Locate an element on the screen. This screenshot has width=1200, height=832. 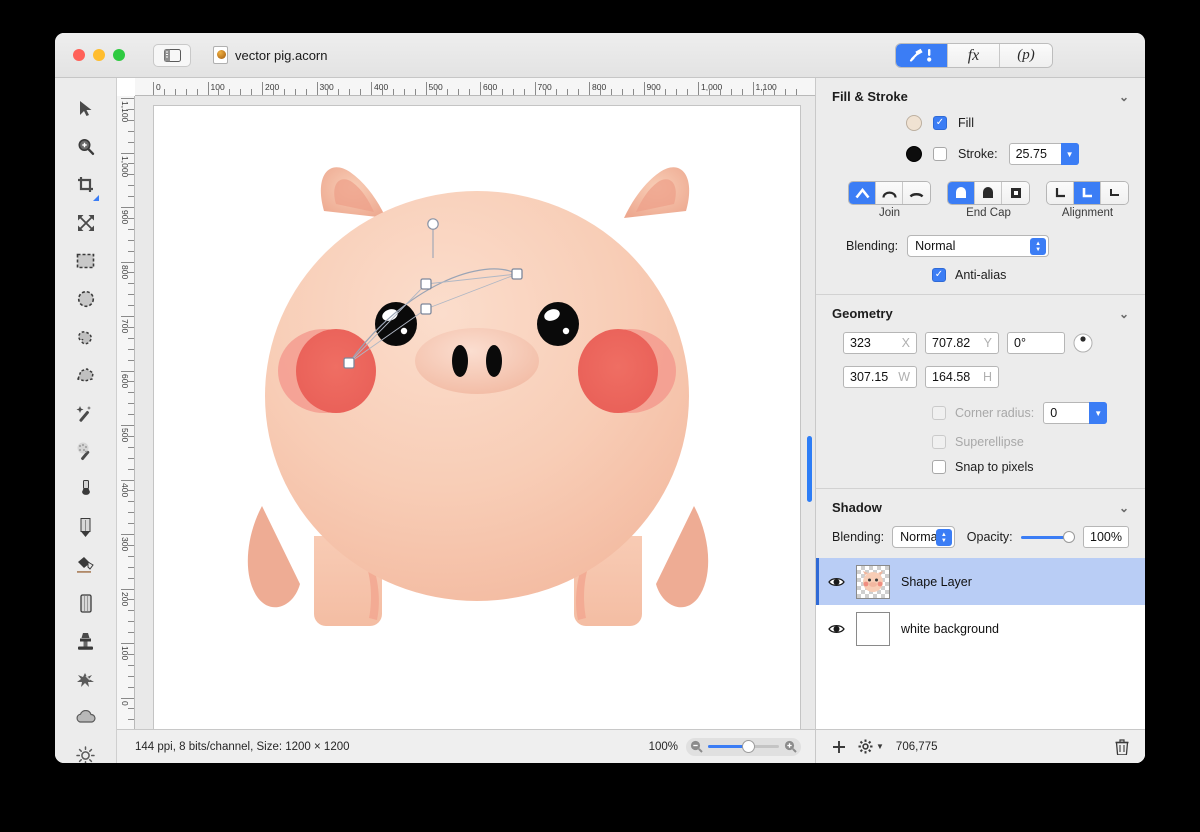
tool-eraser-tool is located at coordinates (85, 603).